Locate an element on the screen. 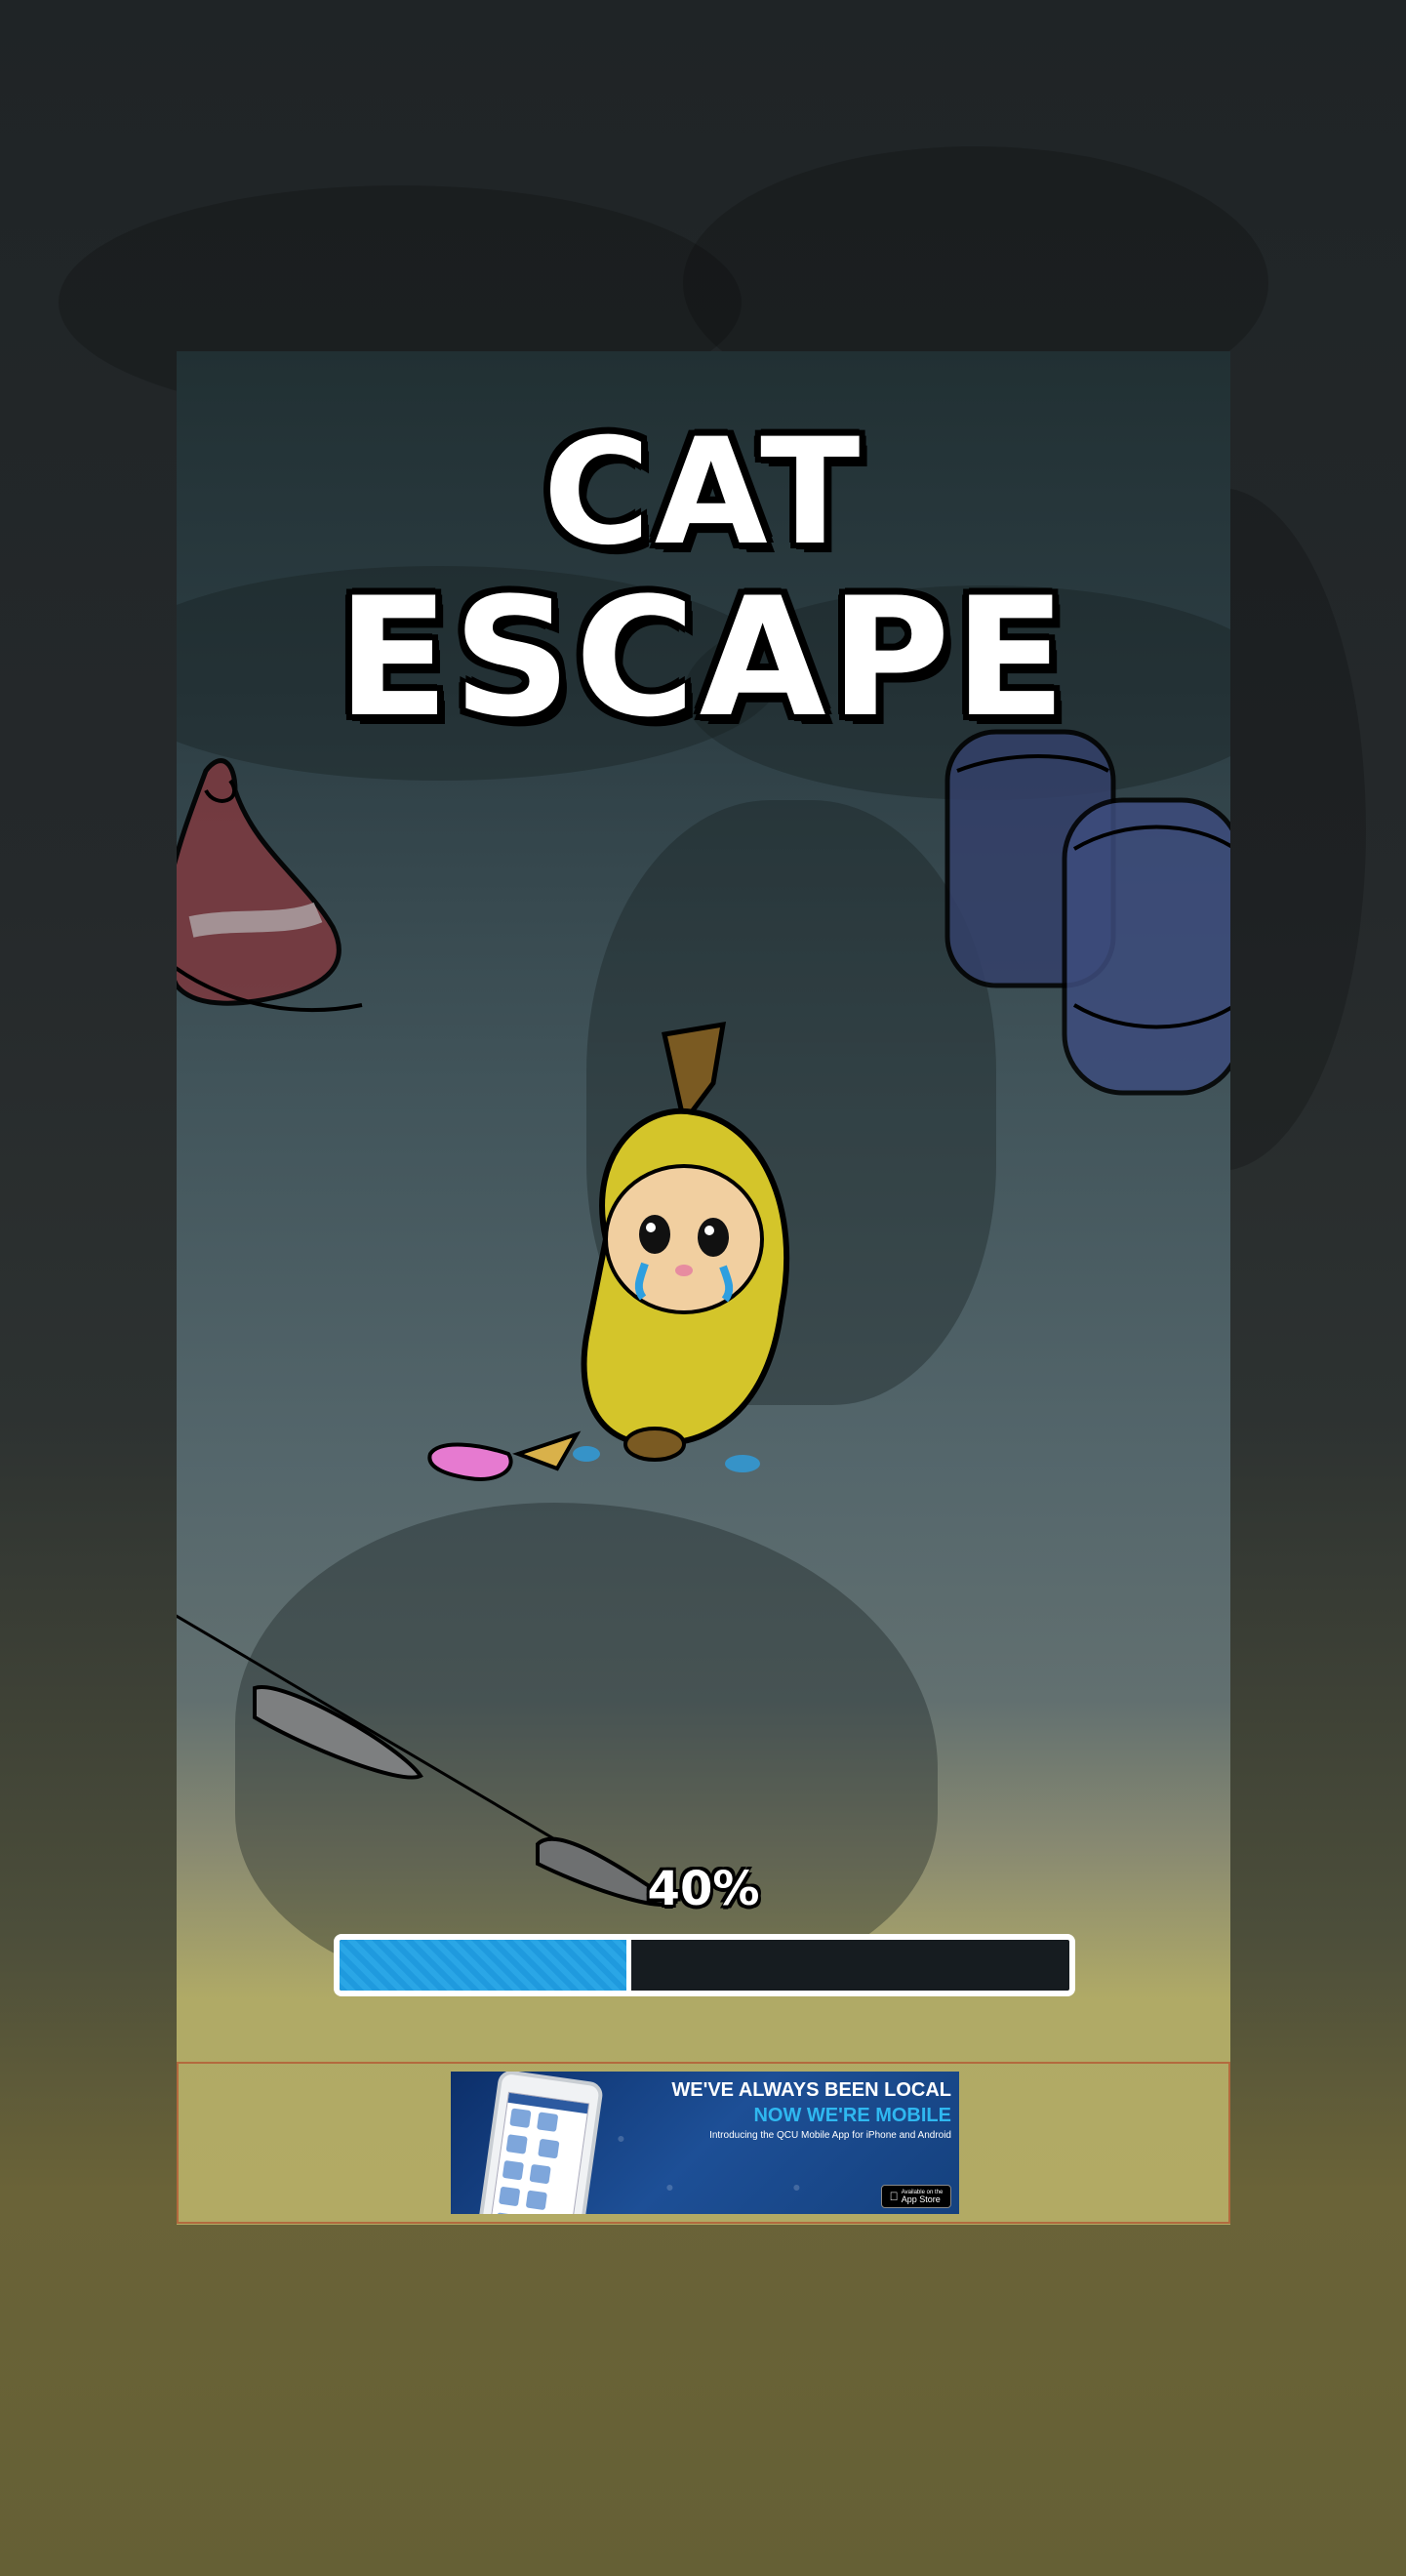  dropped-ice-cream-icon is located at coordinates (504, 1455).